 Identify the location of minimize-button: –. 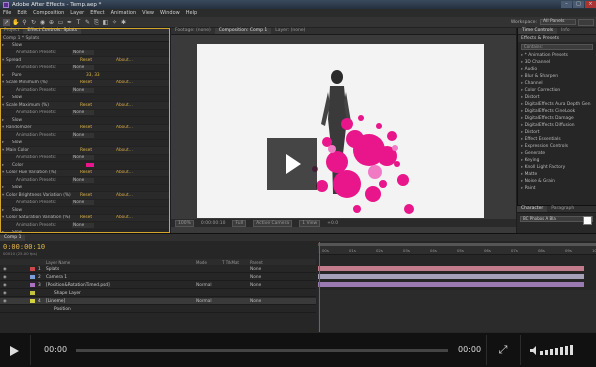
(566, 4).